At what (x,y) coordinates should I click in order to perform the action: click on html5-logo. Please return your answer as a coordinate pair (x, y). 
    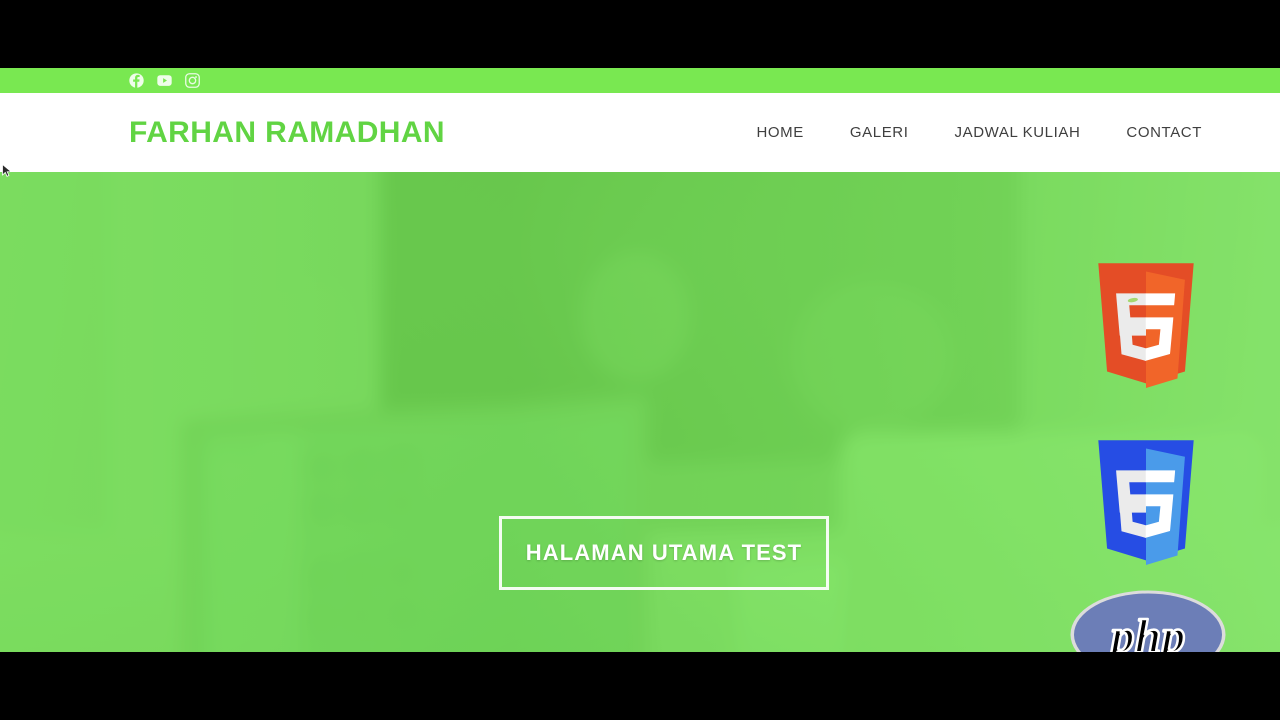
    Looking at the image, I should click on (1146, 338).